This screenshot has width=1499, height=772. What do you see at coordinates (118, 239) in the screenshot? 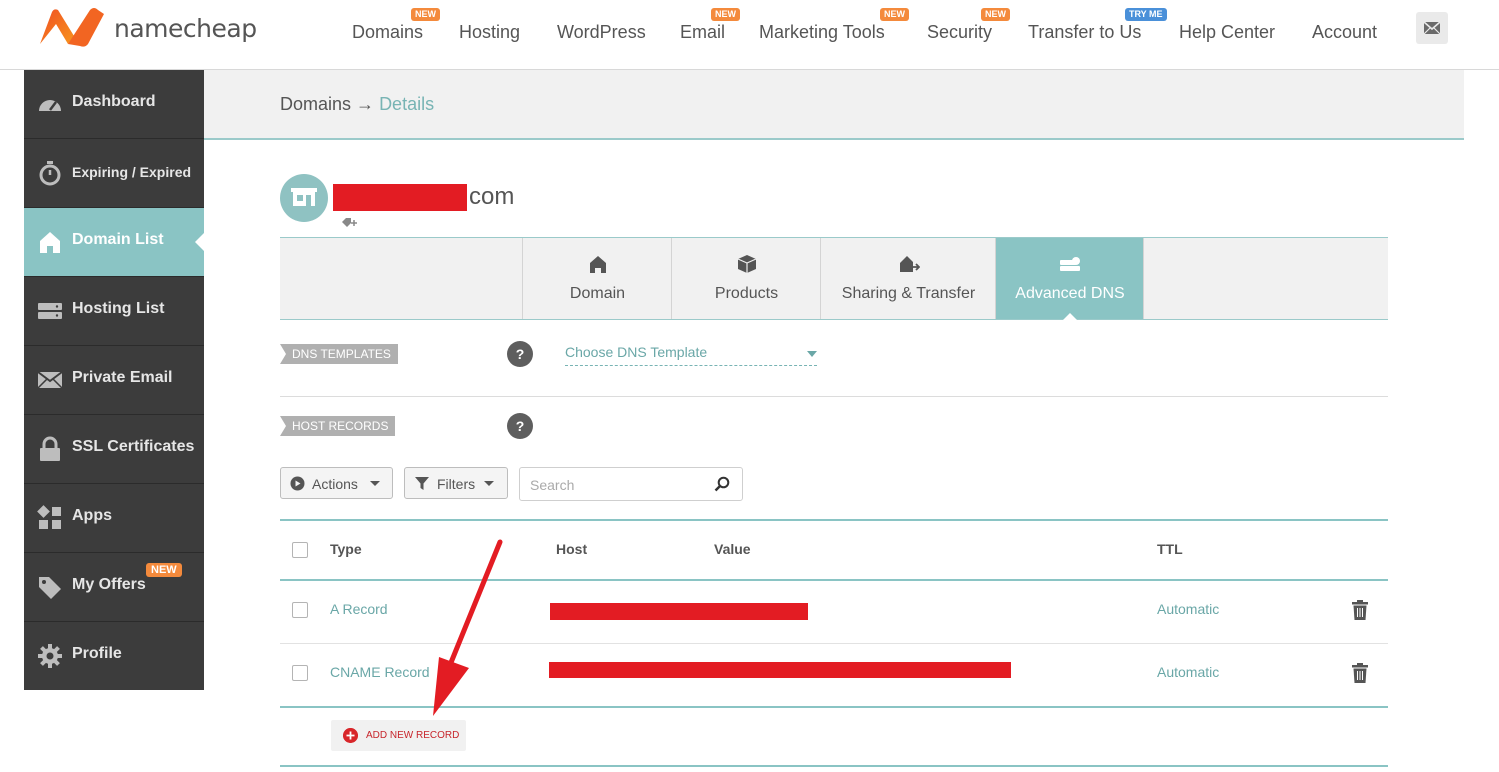
I see `sidebar-item-label: Domain List` at bounding box center [118, 239].